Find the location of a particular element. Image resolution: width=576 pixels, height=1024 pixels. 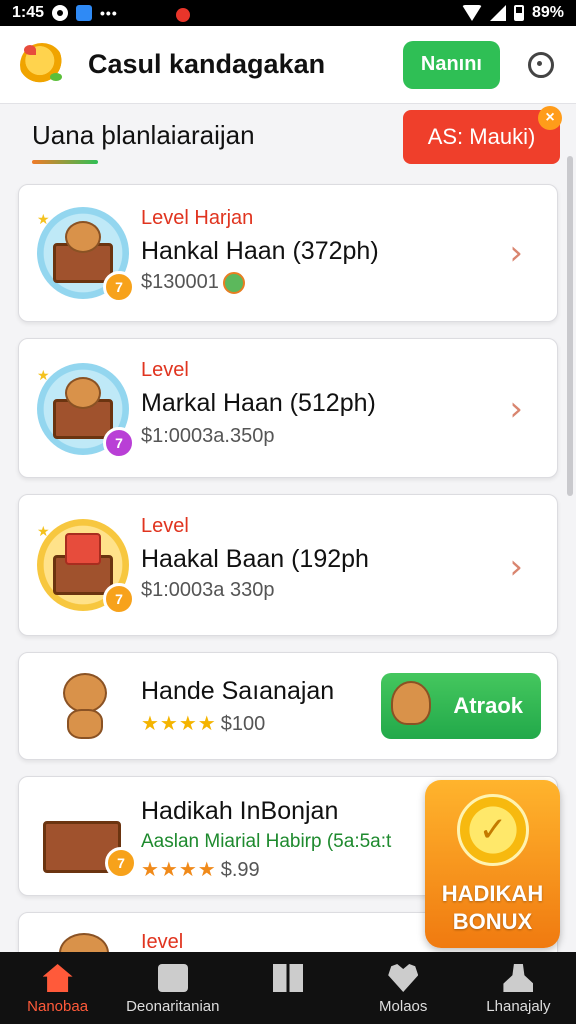

nav-item-home: Nanobaa is located at coordinates (57, 988).